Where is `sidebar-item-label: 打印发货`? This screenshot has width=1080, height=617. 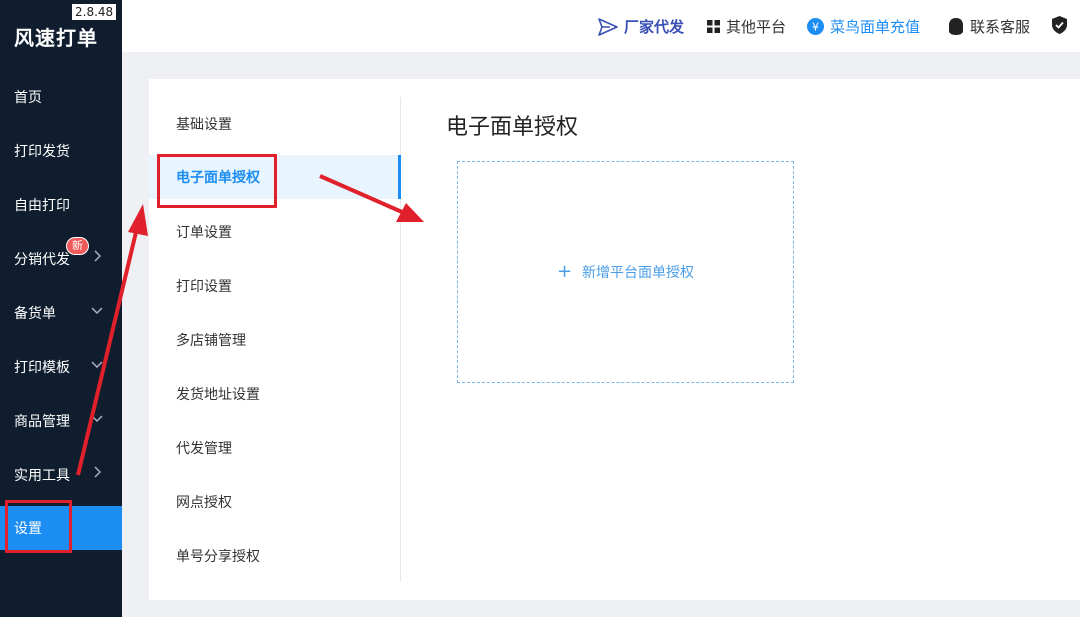
sidebar-item-label: 打印发货 is located at coordinates (42, 152).